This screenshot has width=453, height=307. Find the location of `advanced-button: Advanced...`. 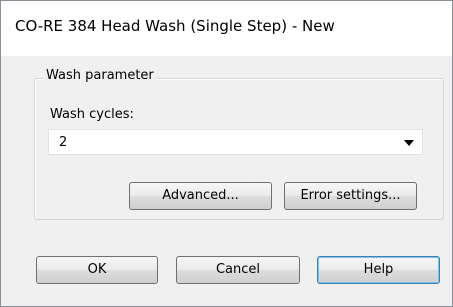

advanced-button: Advanced... is located at coordinates (200, 196).